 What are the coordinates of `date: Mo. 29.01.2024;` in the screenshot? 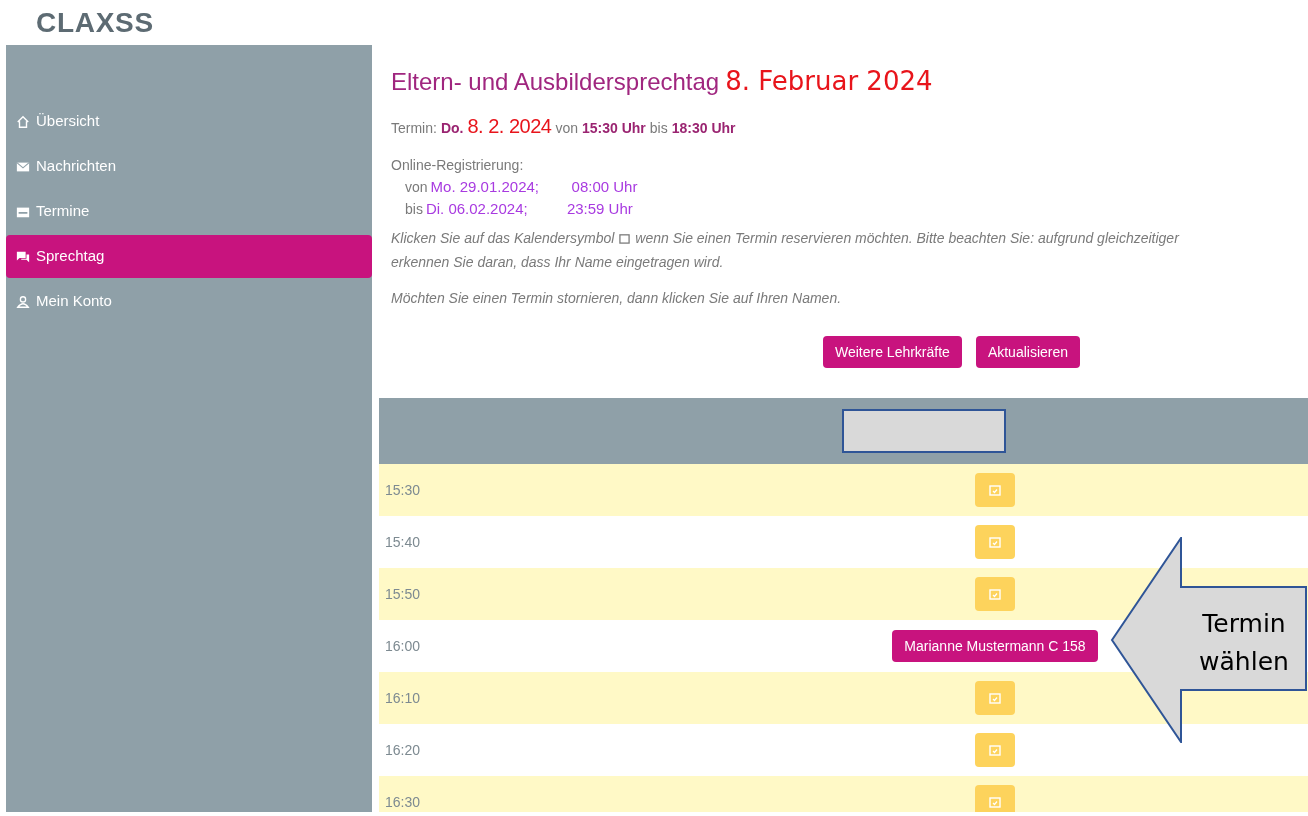 It's located at (485, 187).